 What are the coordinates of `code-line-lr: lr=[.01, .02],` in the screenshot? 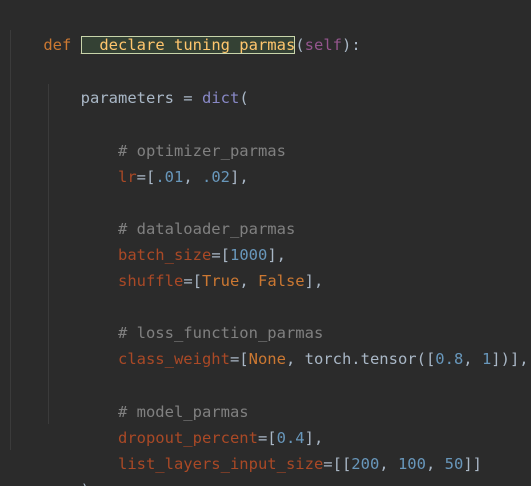 It's located at (127, 162).